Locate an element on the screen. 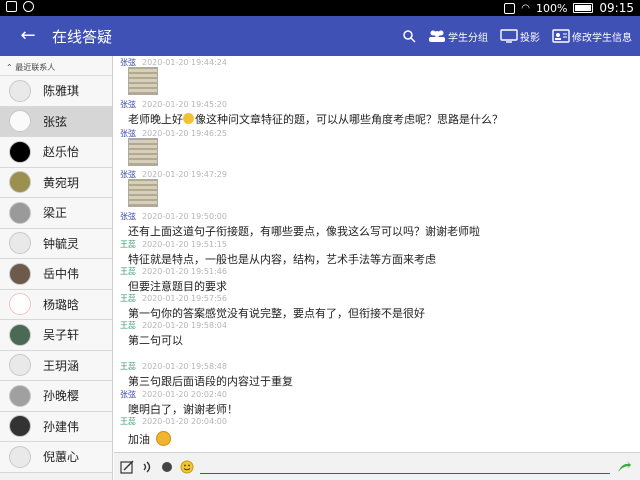  message: 张弦 2020-01-20 19:46:25 is located at coordinates (173, 147).